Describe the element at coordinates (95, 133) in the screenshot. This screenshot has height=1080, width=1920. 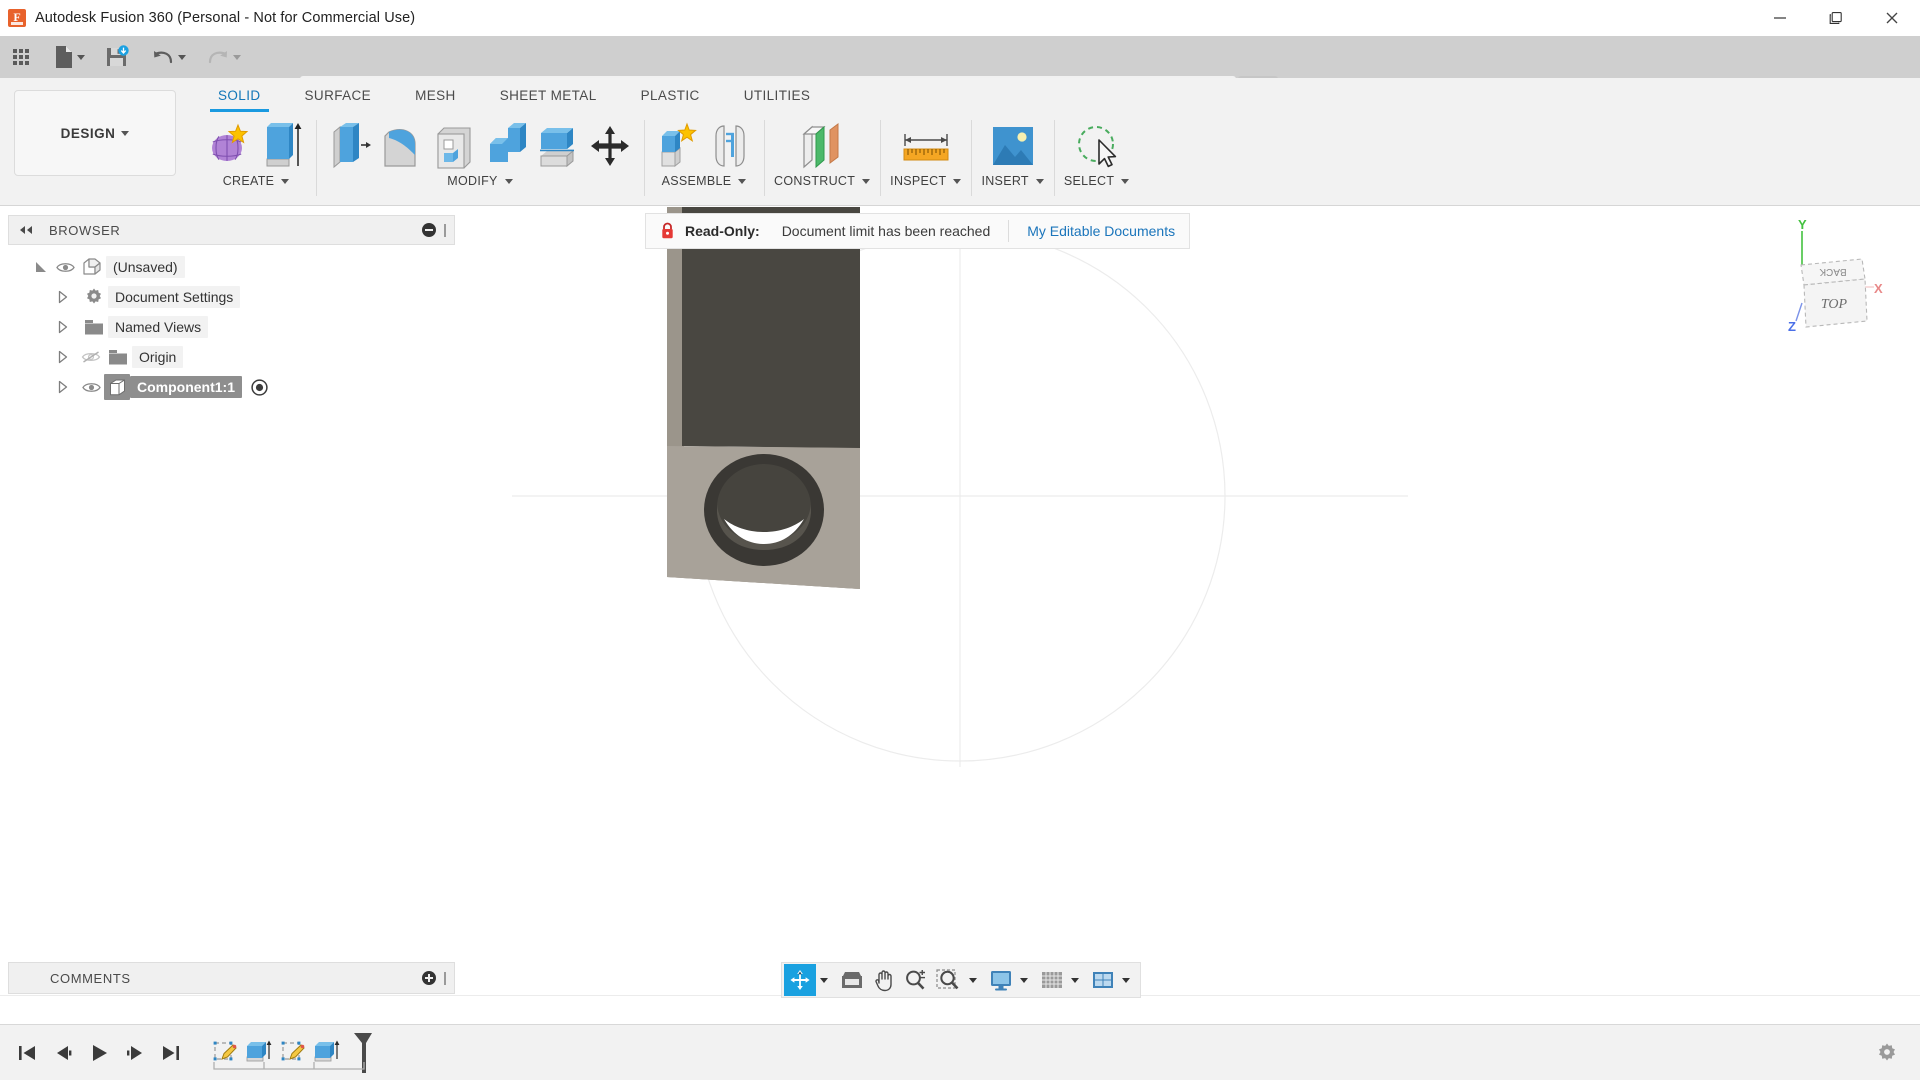
I see `workspace-selector: DESIGN` at that location.